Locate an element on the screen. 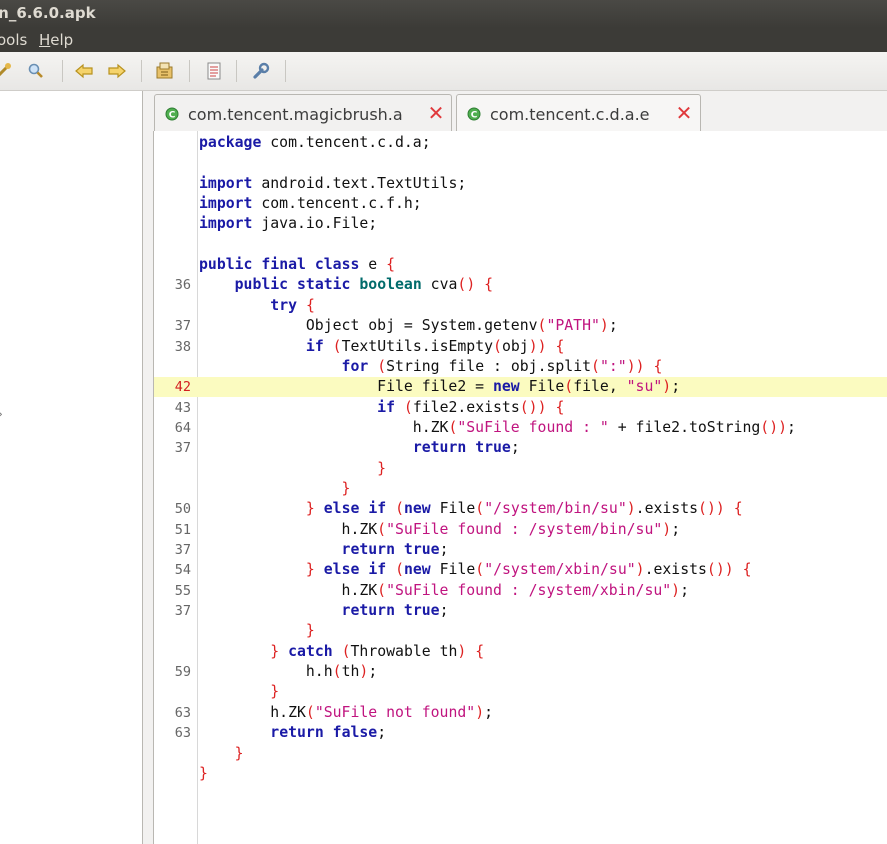 The width and height of the screenshot is (887, 844). code-line: public final class e { is located at coordinates (520, 265).